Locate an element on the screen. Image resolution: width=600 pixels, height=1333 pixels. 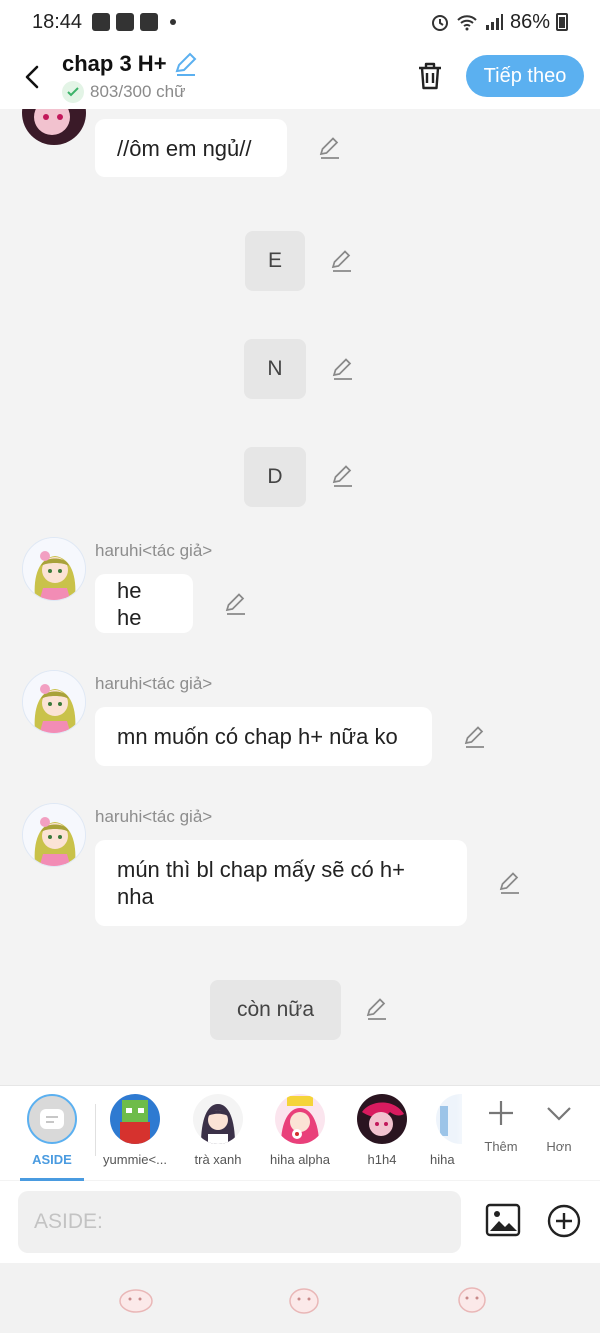
trash-icon is located at coordinates (430, 76).